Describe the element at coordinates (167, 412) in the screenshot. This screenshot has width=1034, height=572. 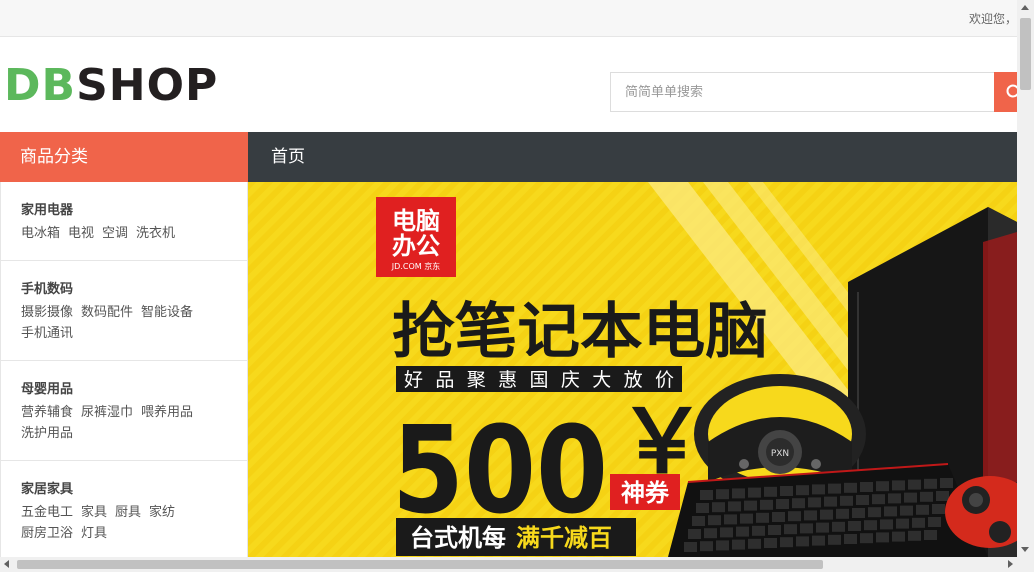
I see `subcategory-link: 喂养用品` at that location.